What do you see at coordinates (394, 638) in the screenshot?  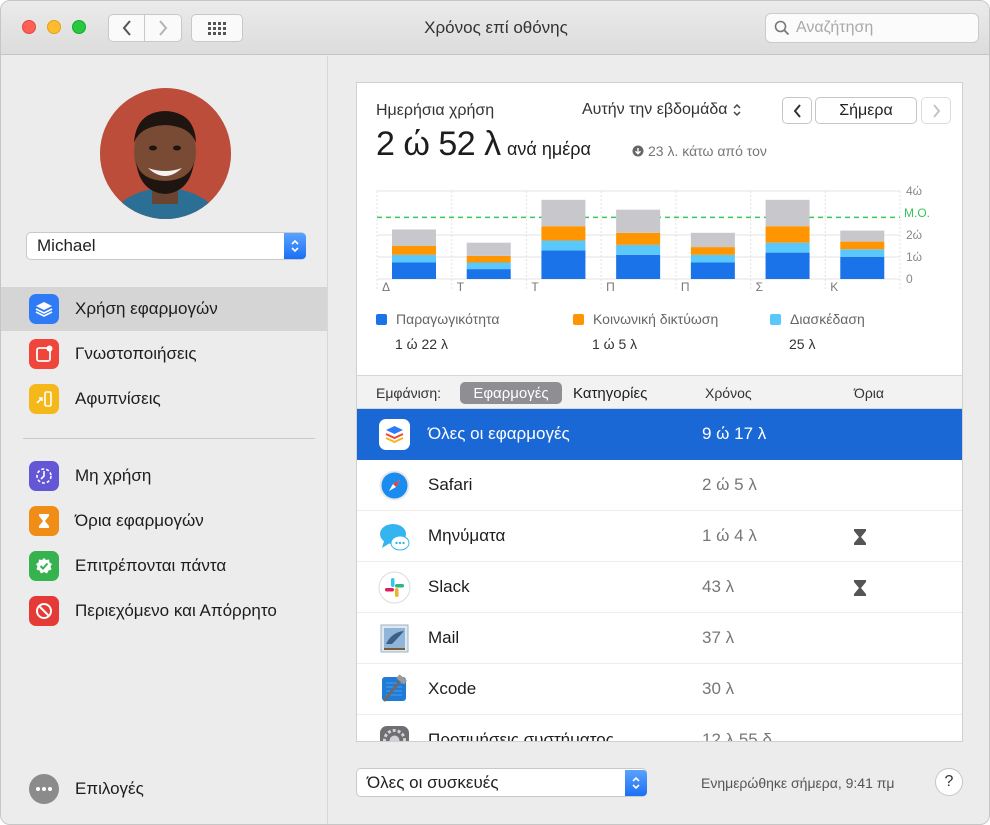 I see `mail-icon` at bounding box center [394, 638].